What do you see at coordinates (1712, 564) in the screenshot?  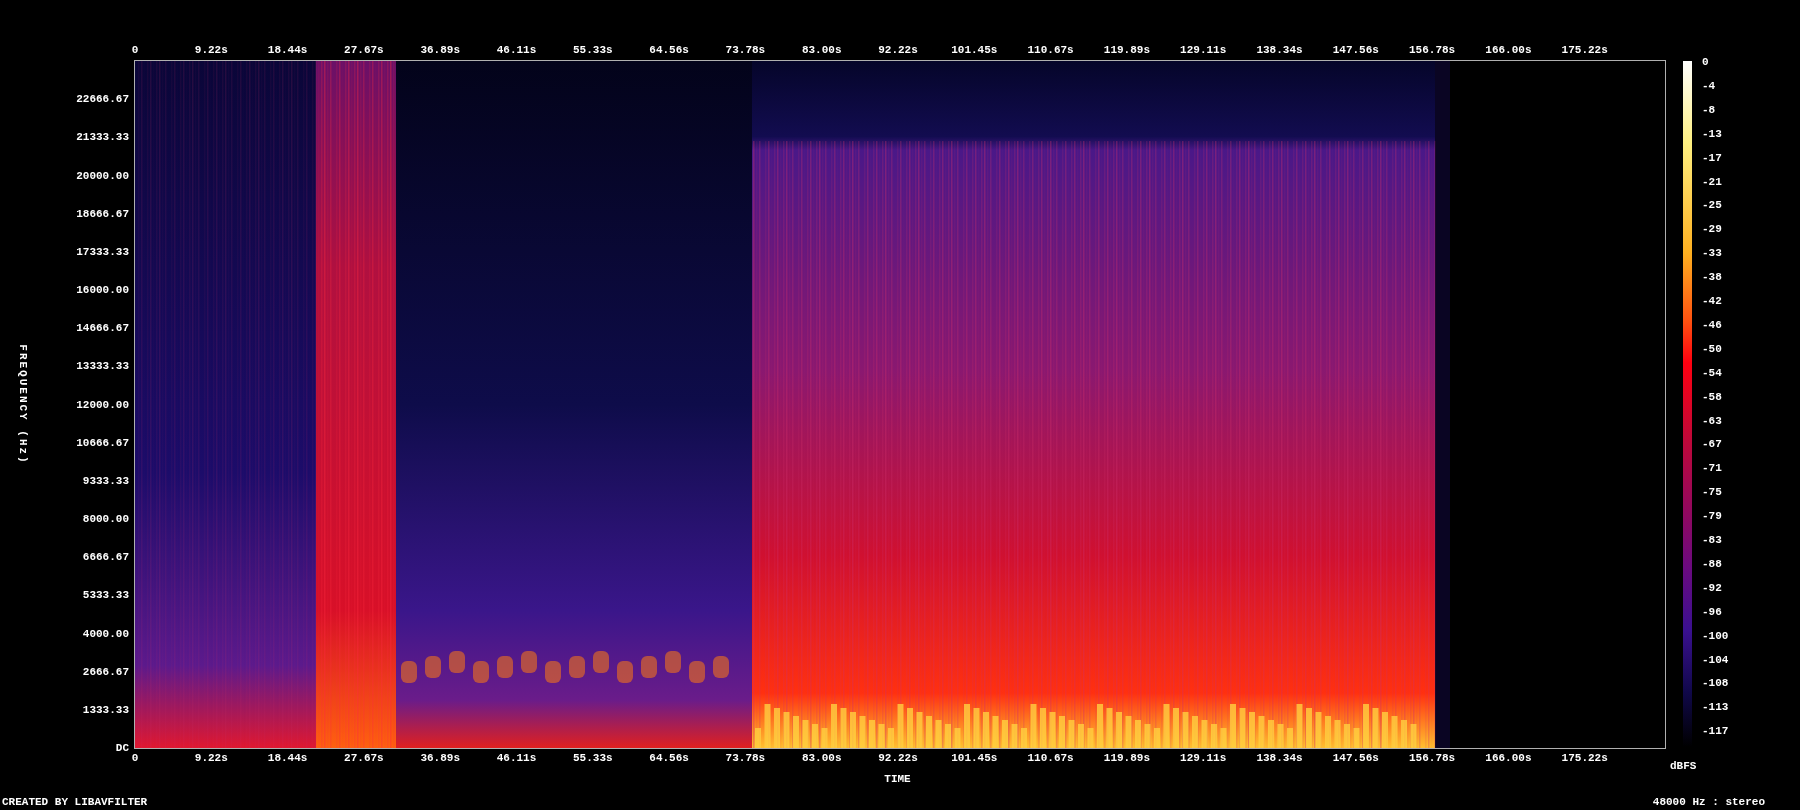 I see `colorbar-tick-label: -88` at bounding box center [1712, 564].